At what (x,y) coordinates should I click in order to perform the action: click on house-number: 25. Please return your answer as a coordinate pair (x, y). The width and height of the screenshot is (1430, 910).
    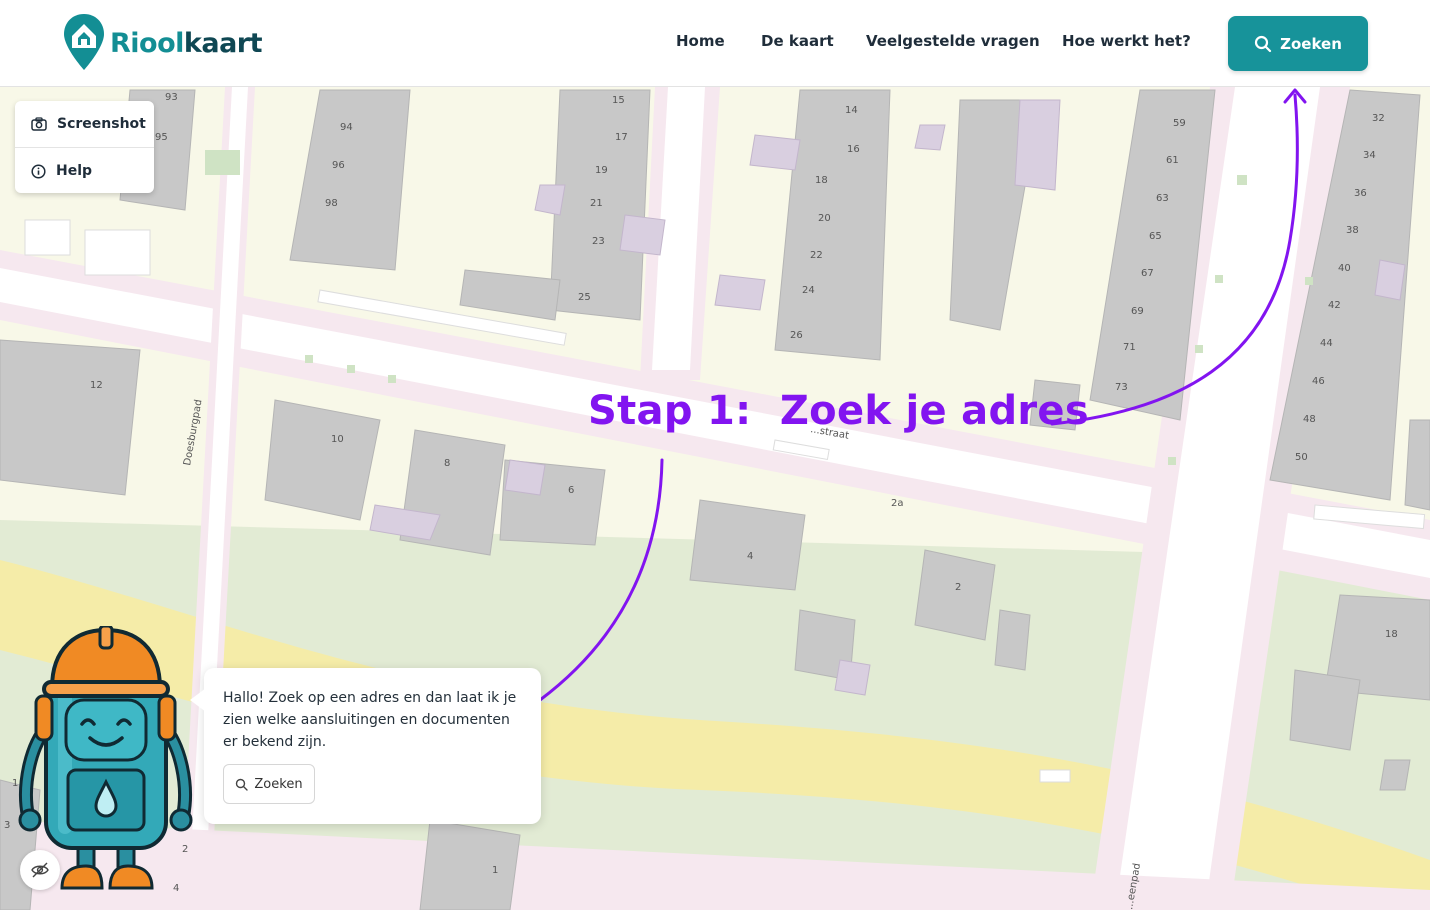
    Looking at the image, I should click on (584, 297).